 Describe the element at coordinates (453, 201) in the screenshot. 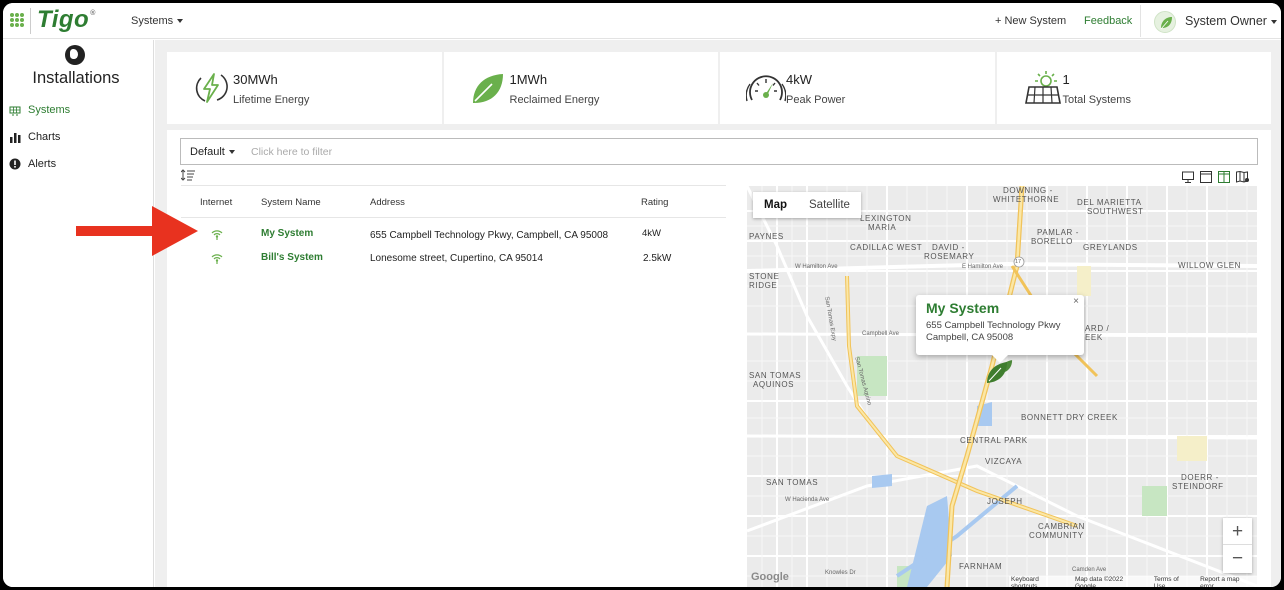

I see `table-header: Internet System Name Address Rating` at that location.